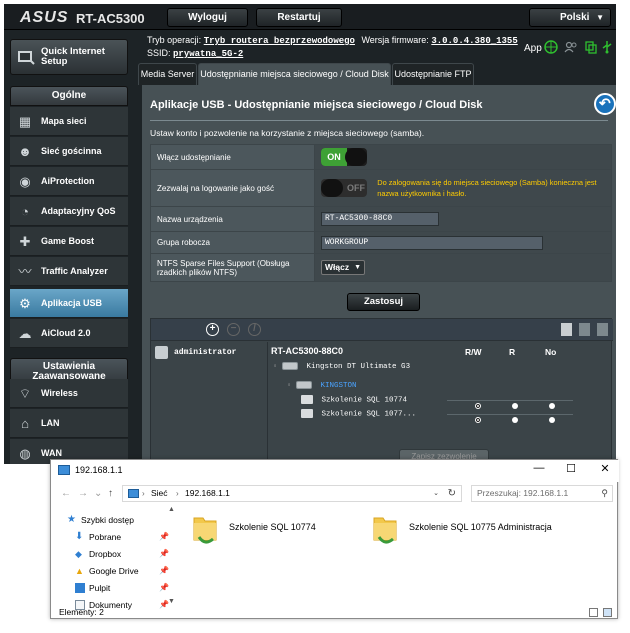 The height and width of the screenshot is (633, 630). Describe the element at coordinates (593, 612) in the screenshot. I see `details-view-icon` at that location.